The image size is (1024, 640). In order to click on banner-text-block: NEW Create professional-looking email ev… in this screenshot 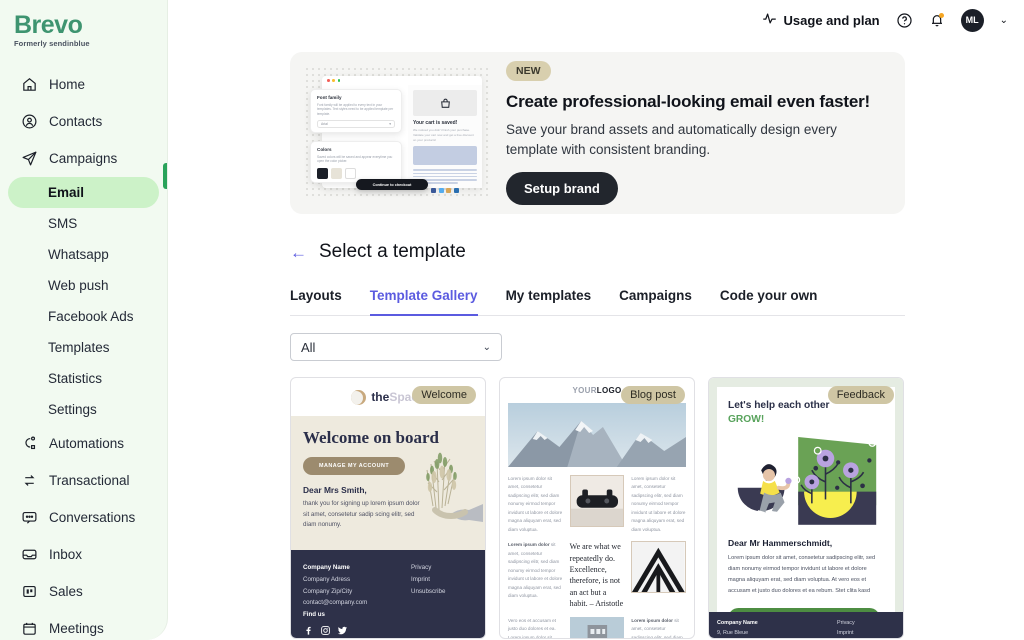, I will do `click(698, 133)`.